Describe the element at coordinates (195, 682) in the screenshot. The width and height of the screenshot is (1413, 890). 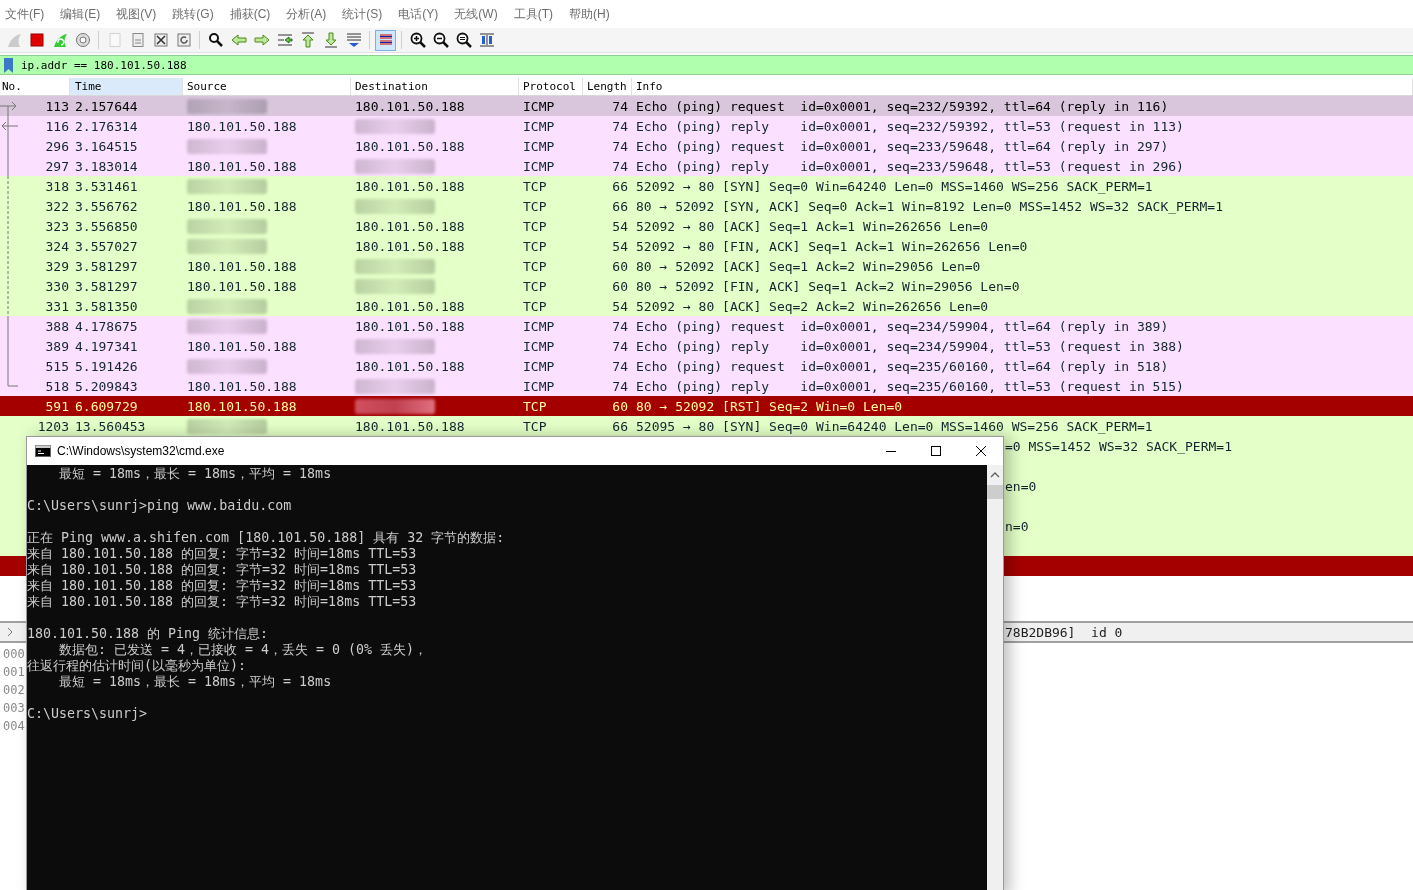
I see `console-line: 最短 = 18ms，最长 = 18ms，平均 = 18ms` at that location.